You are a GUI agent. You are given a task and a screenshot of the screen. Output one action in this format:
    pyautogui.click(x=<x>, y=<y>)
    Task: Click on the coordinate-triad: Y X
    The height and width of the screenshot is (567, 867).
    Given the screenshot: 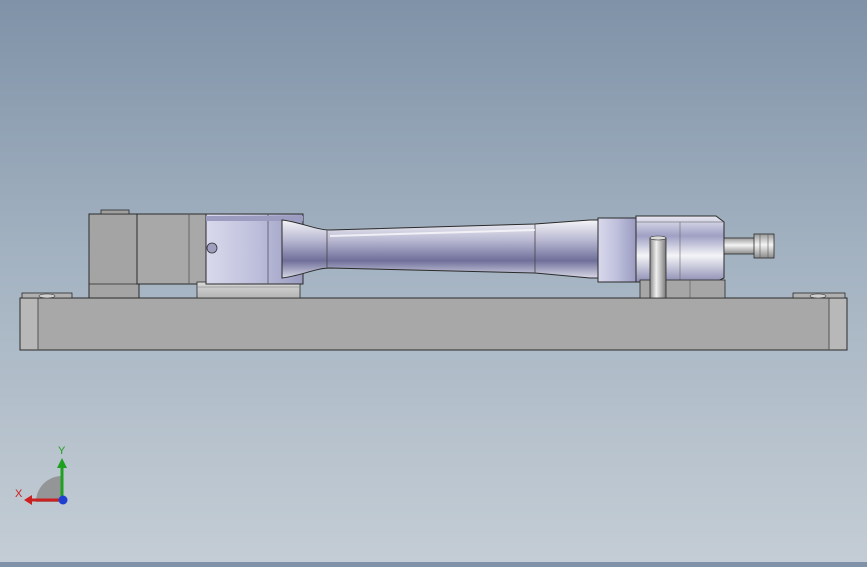 What is the action you would take?
    pyautogui.click(x=44, y=475)
    